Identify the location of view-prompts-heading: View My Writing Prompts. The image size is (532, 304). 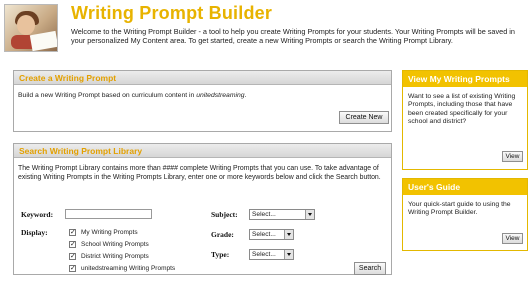
(465, 79).